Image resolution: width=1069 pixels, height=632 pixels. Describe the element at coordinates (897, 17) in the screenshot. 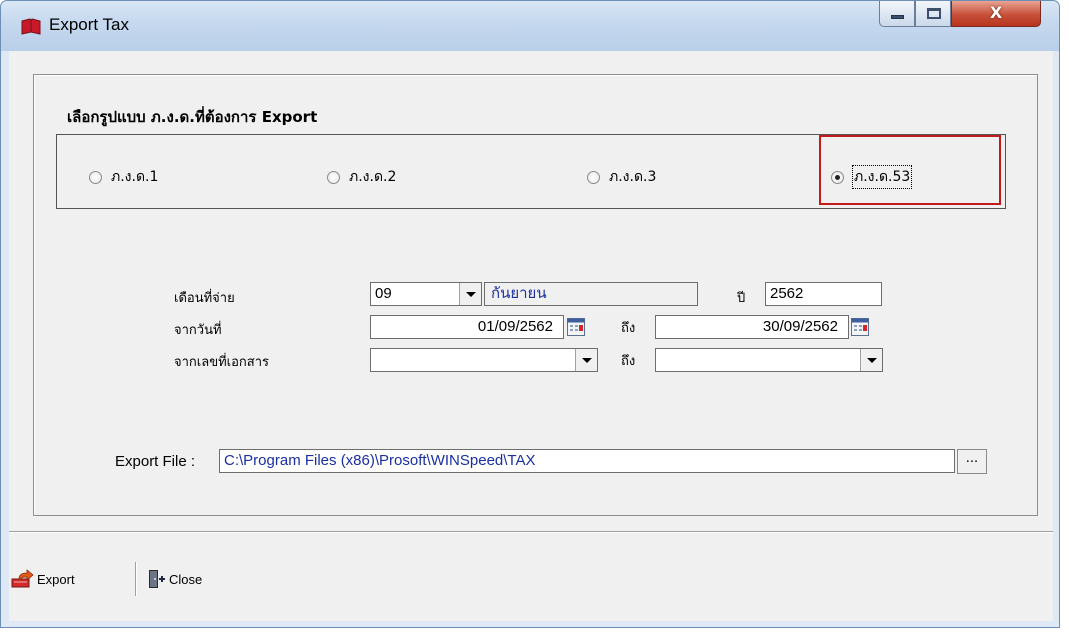

I see `minimize-icon` at that location.